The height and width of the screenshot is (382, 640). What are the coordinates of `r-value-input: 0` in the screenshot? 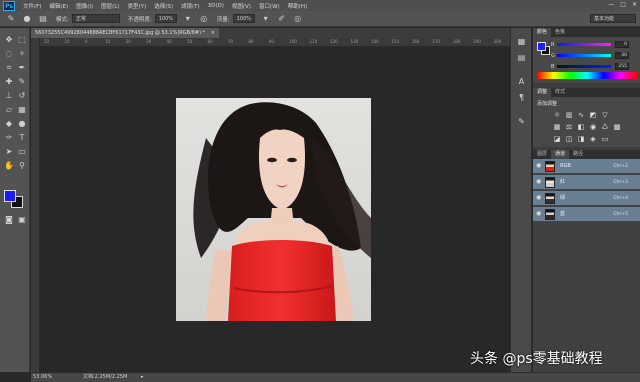 It's located at (622, 44).